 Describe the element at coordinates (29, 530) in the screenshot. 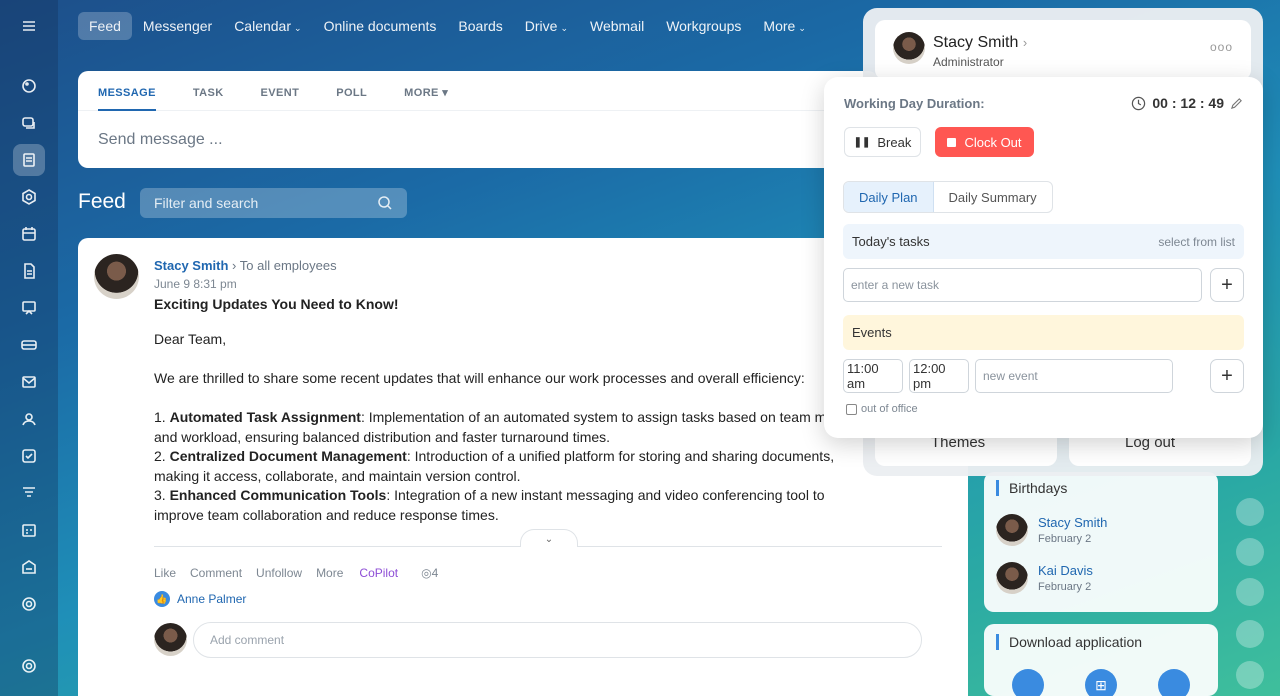

I see `schedule-icon` at that location.